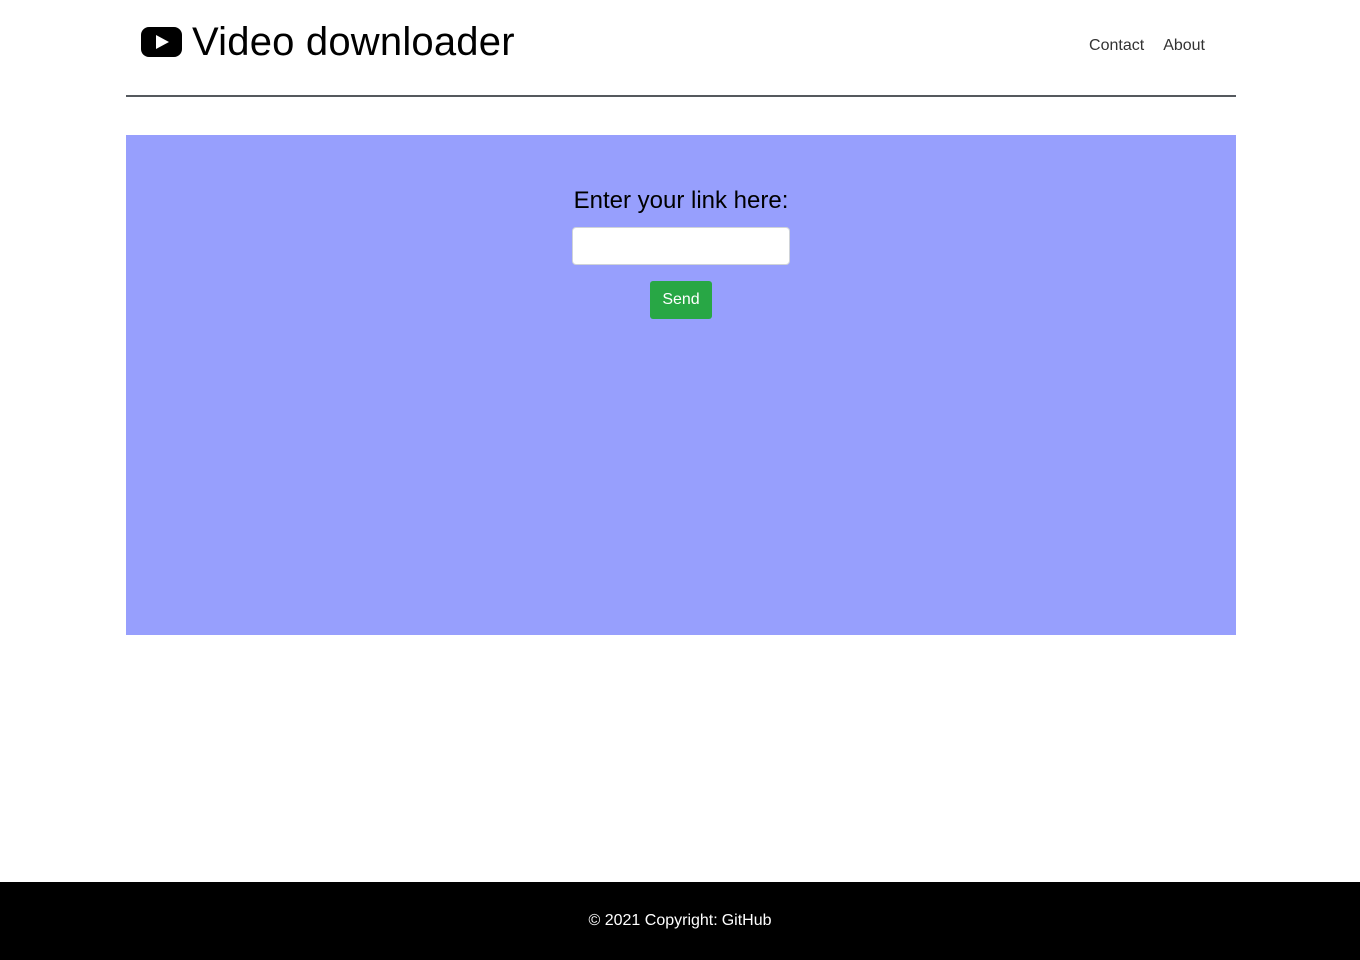 This screenshot has width=1360, height=960. I want to click on github-link: GitHub, so click(747, 921).